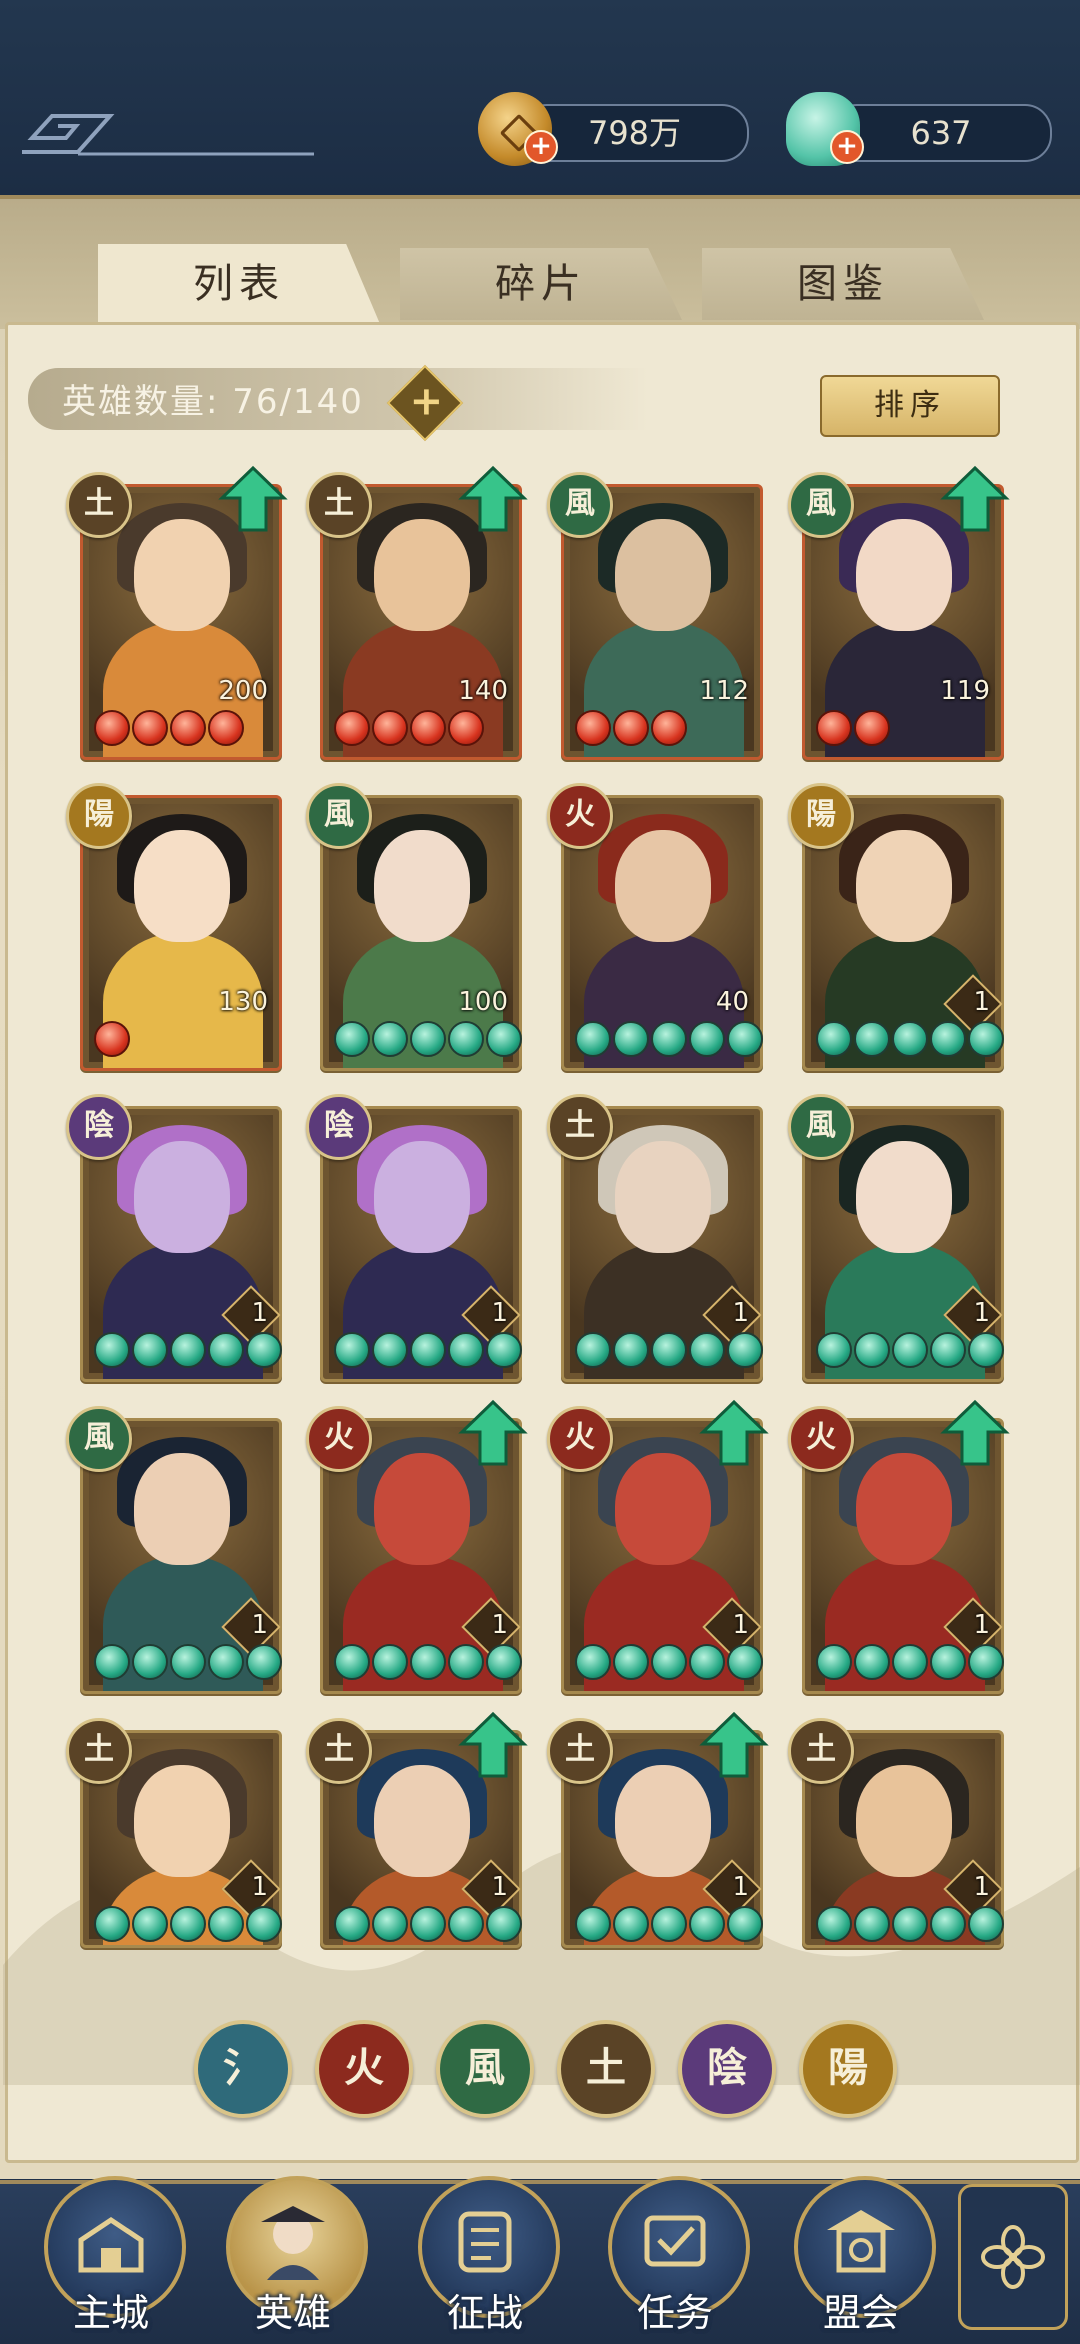 The width and height of the screenshot is (1080, 2344). I want to click on add-shell-button: +, so click(847, 147).